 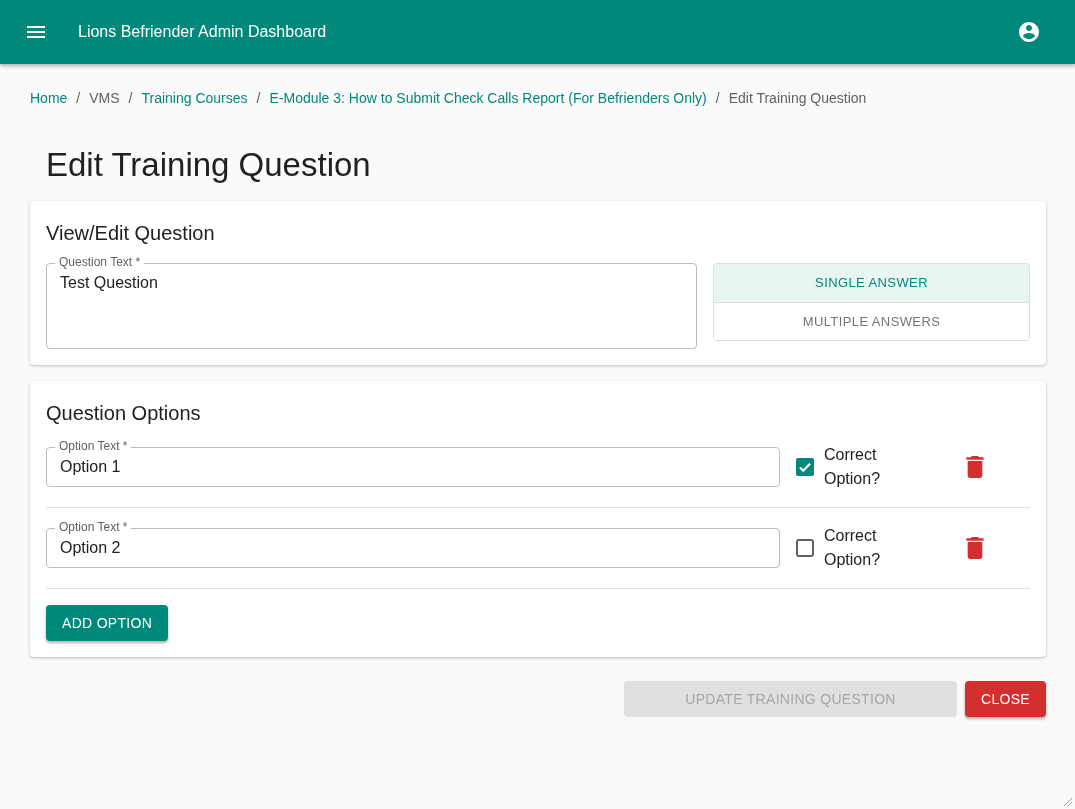 I want to click on card-heading: View/Edit Question, so click(x=131, y=233).